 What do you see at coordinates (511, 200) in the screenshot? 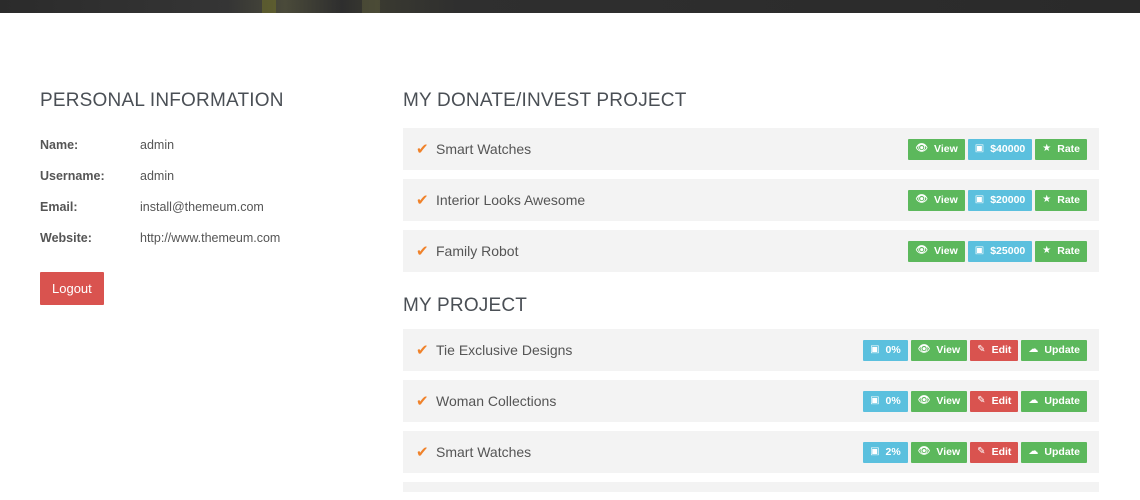
I see `project-name: Interior Looks Awesome` at bounding box center [511, 200].